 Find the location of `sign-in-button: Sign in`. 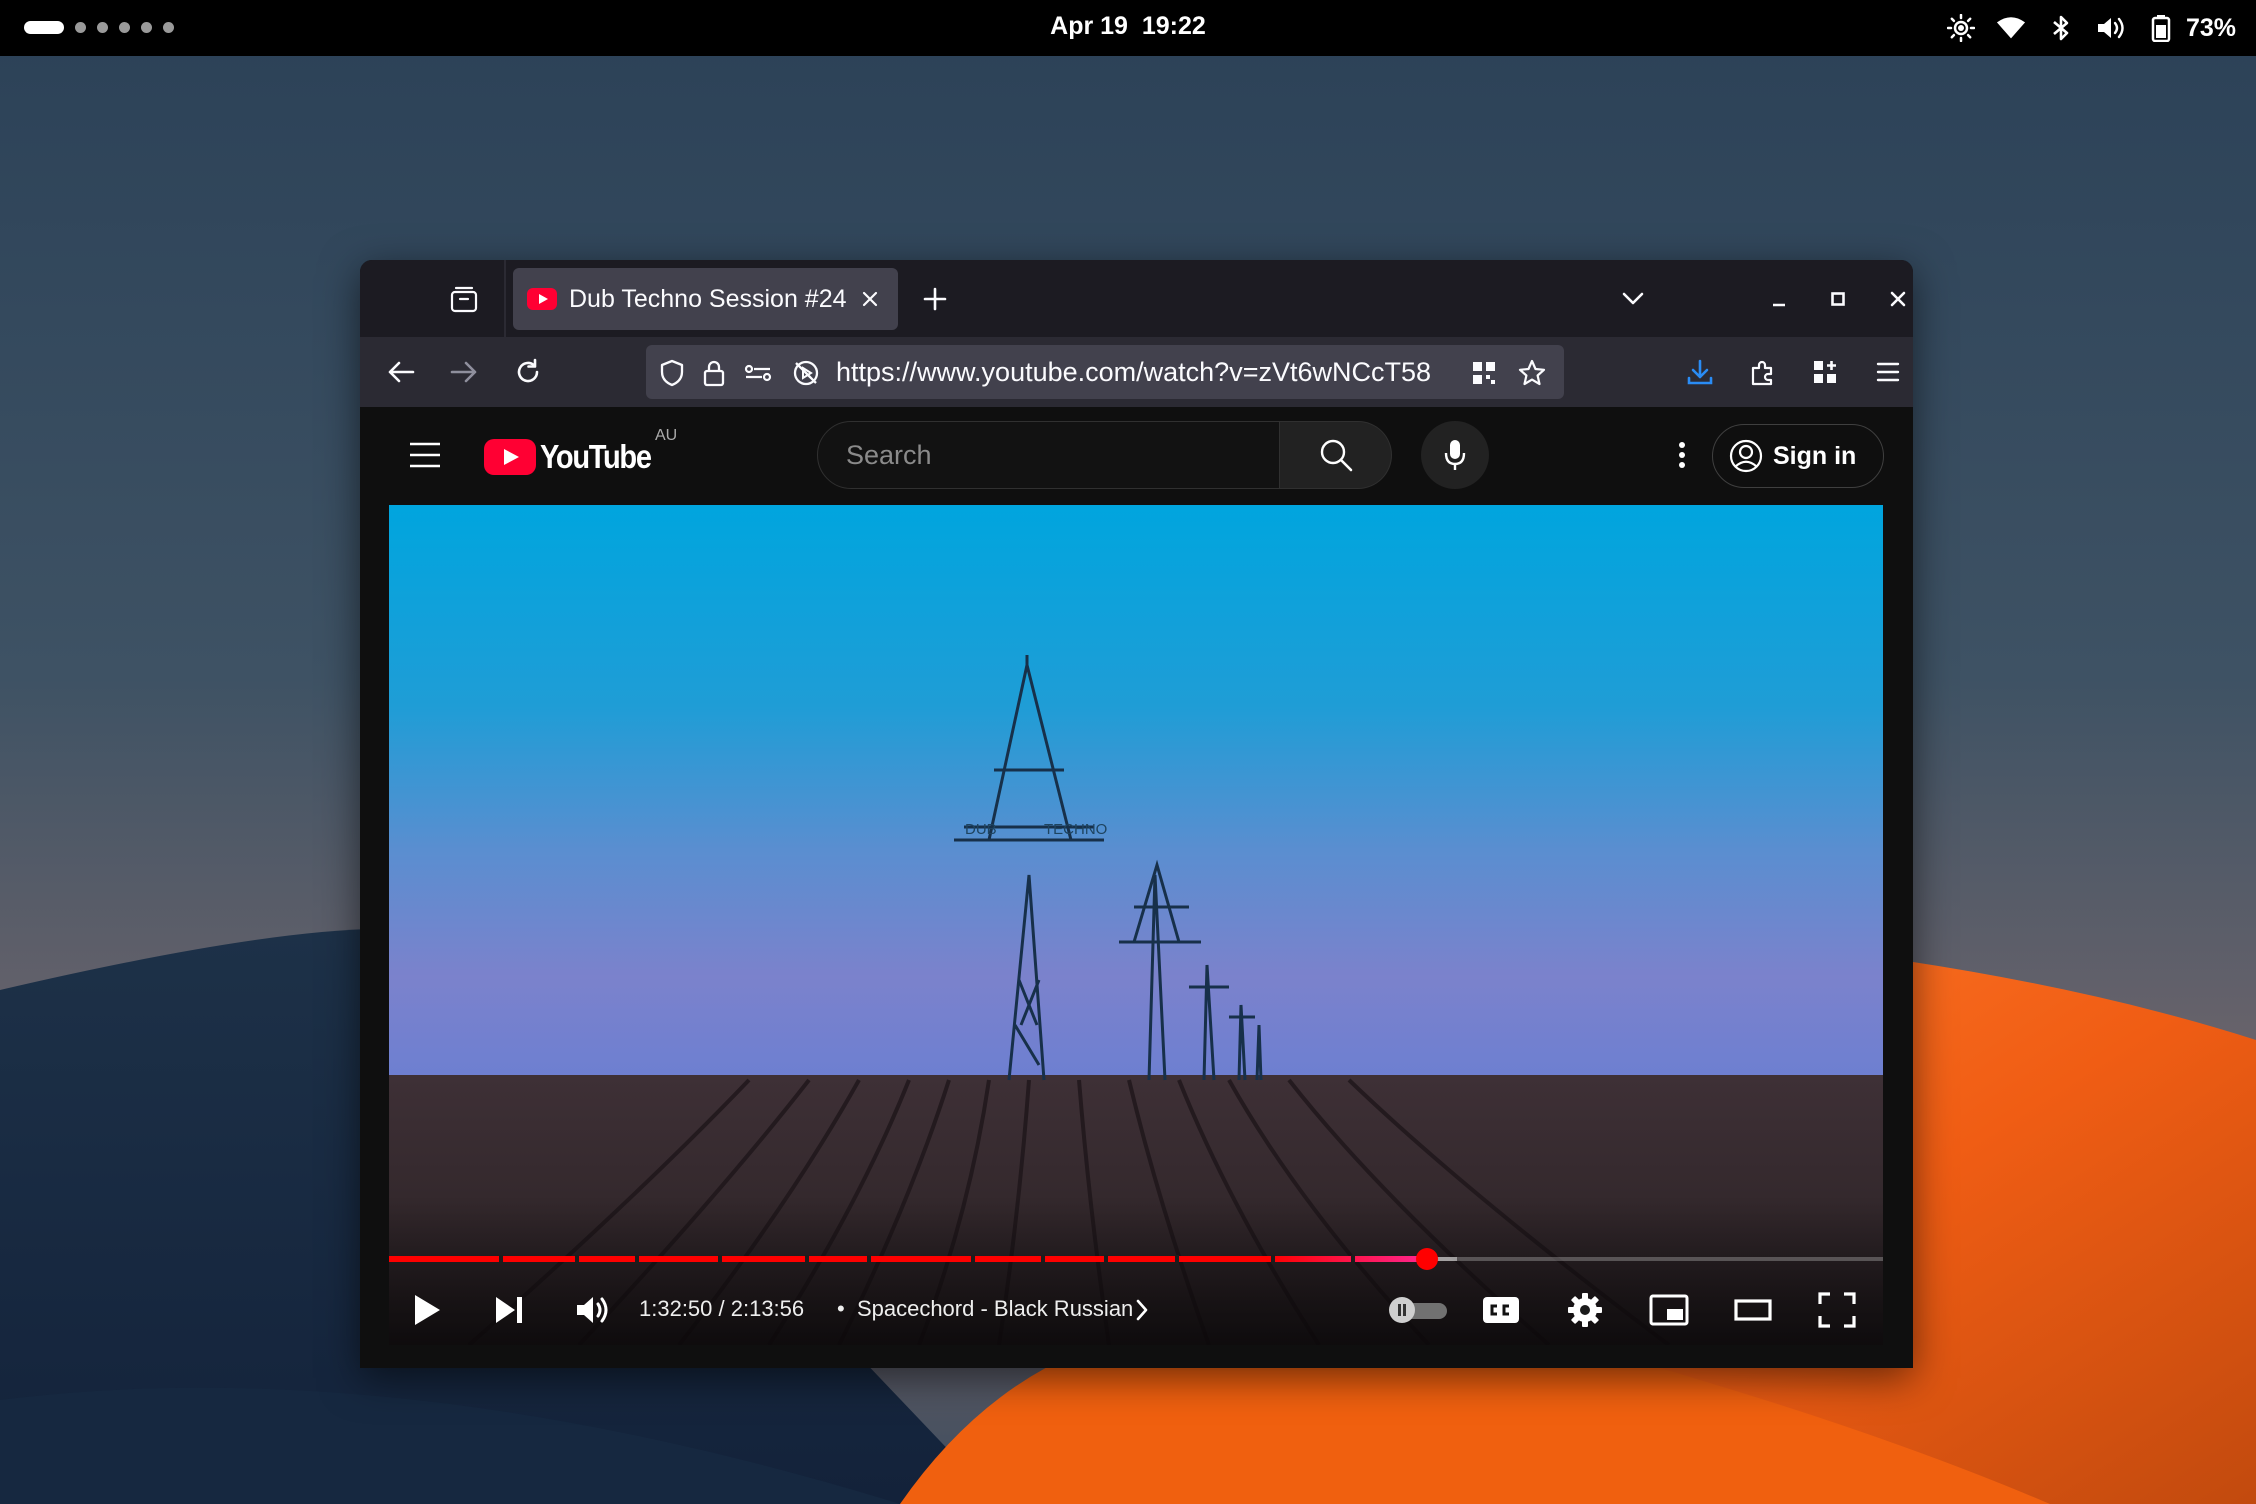

sign-in-button: Sign in is located at coordinates (1798, 456).